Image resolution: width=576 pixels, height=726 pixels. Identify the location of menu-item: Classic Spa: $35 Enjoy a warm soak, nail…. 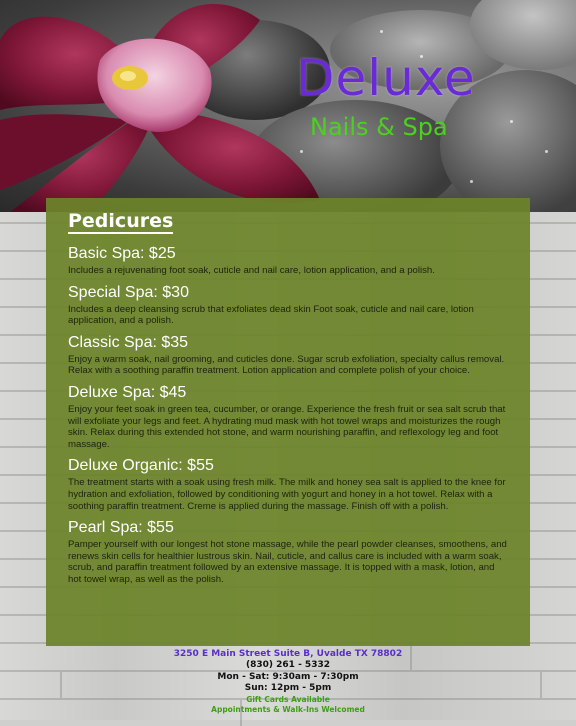
(289, 355).